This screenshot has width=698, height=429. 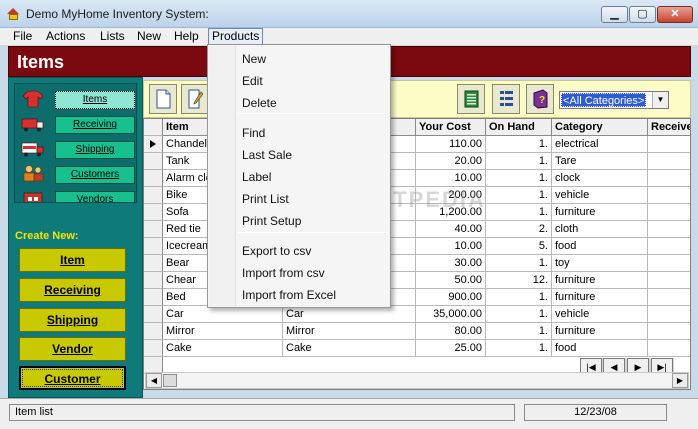 What do you see at coordinates (349, 331) in the screenshot?
I see `cell-description: Mirror` at bounding box center [349, 331].